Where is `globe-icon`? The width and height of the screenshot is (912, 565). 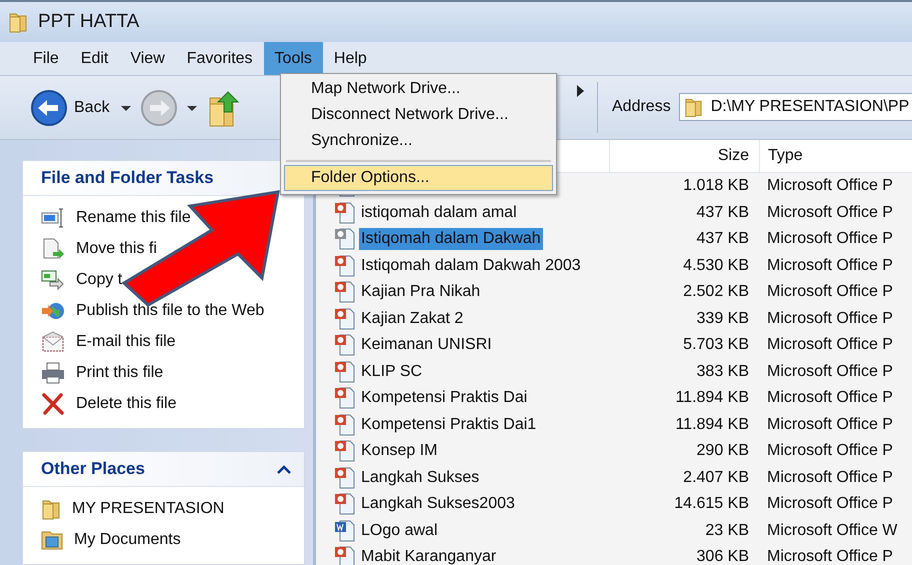 globe-icon is located at coordinates (53, 311).